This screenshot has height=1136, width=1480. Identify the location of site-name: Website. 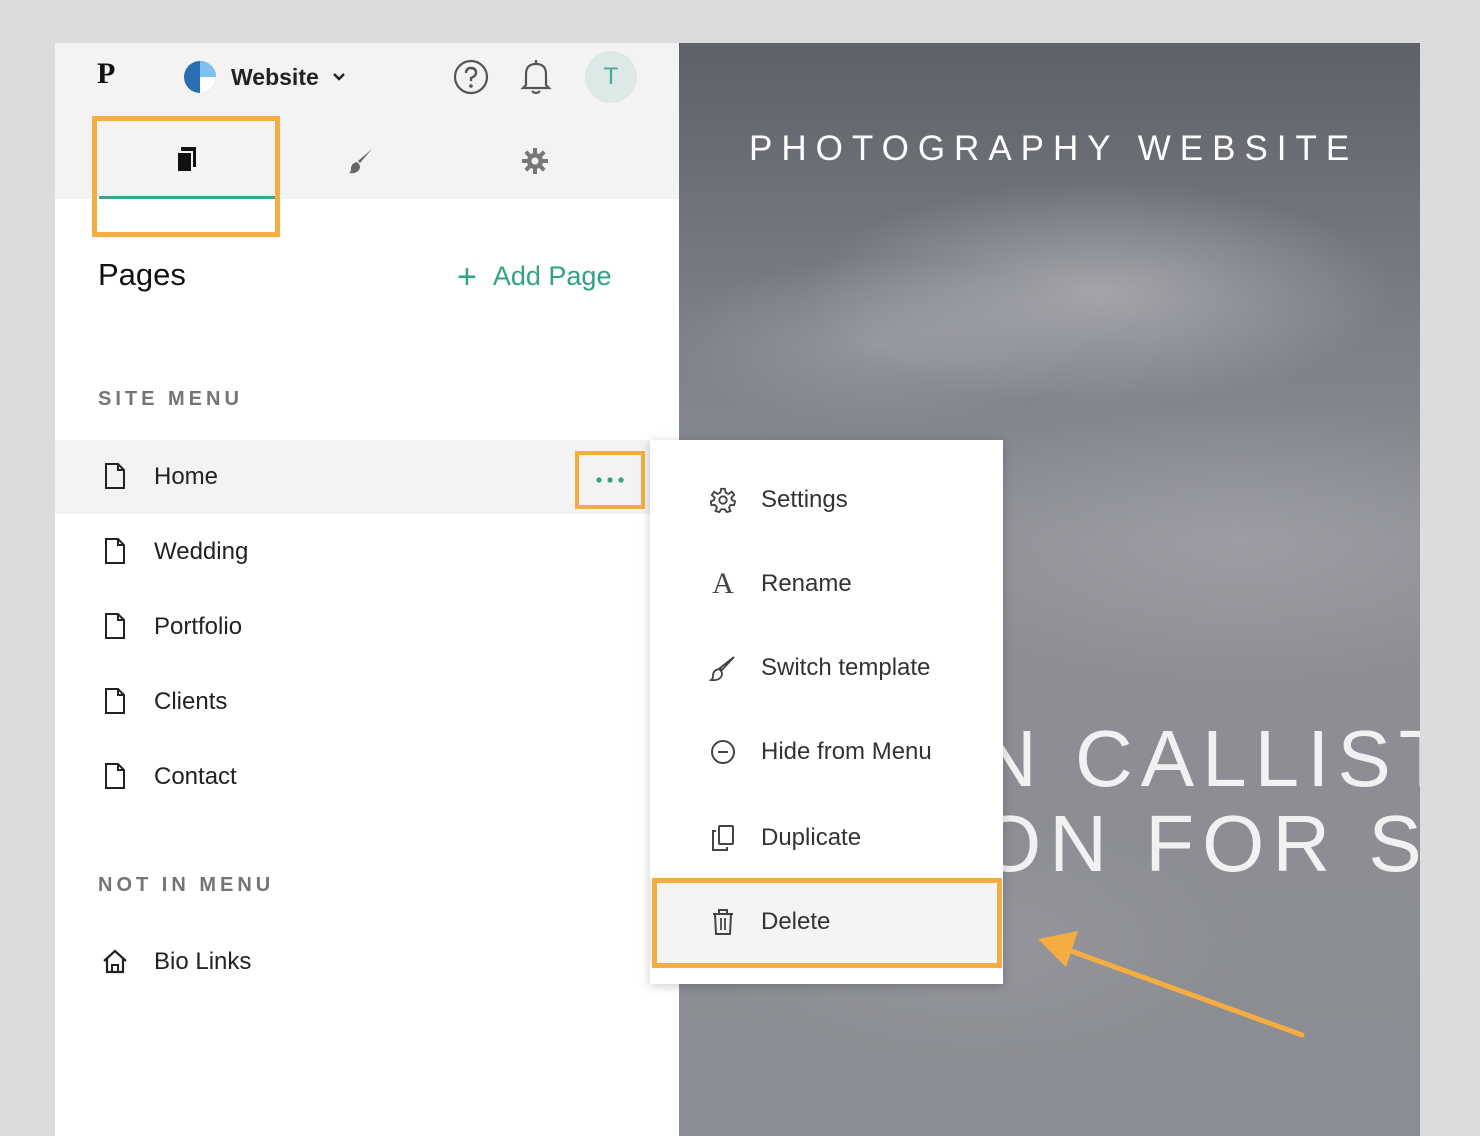
(275, 76).